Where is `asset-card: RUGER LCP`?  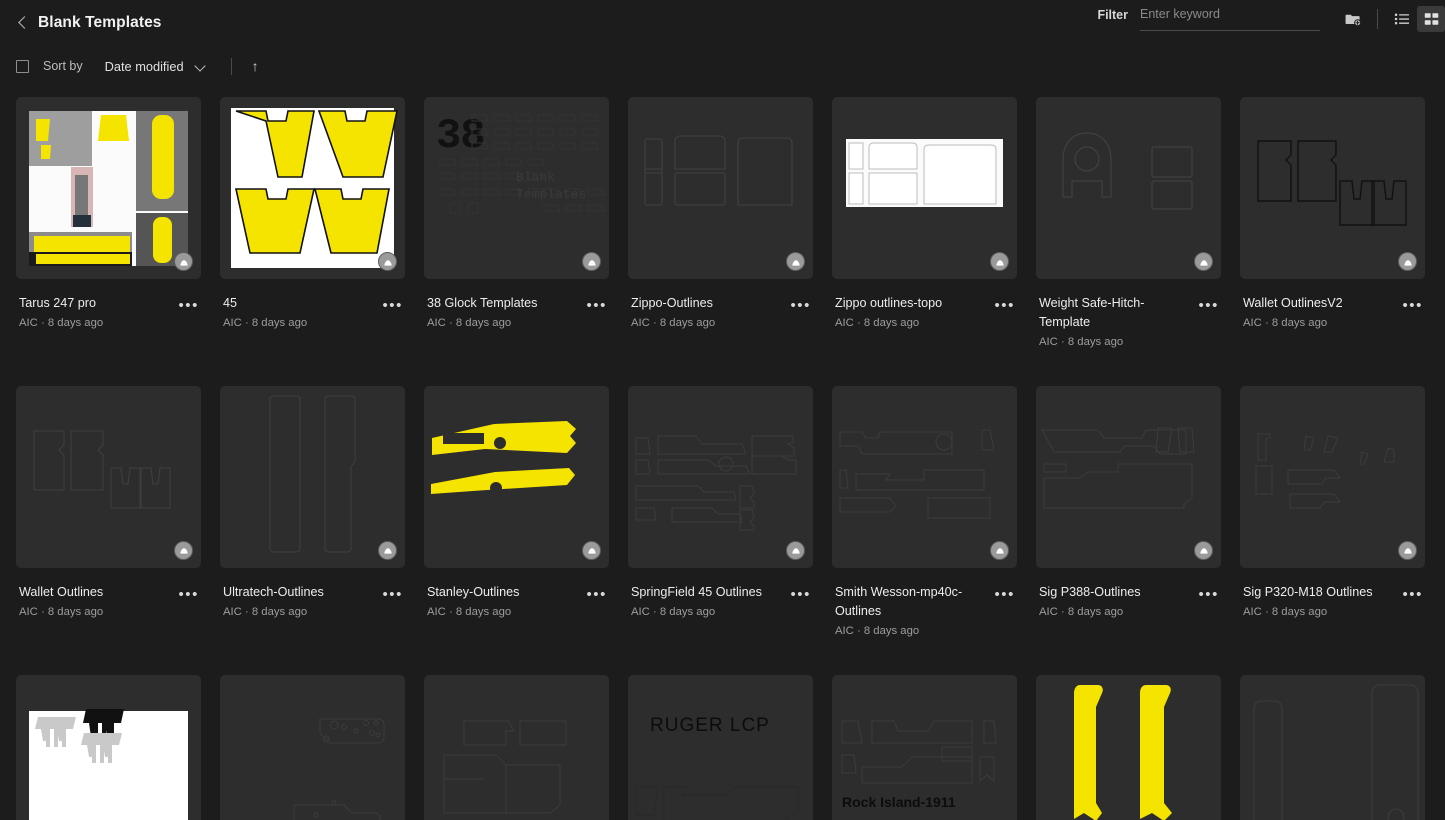
asset-card: RUGER LCP is located at coordinates (720, 747).